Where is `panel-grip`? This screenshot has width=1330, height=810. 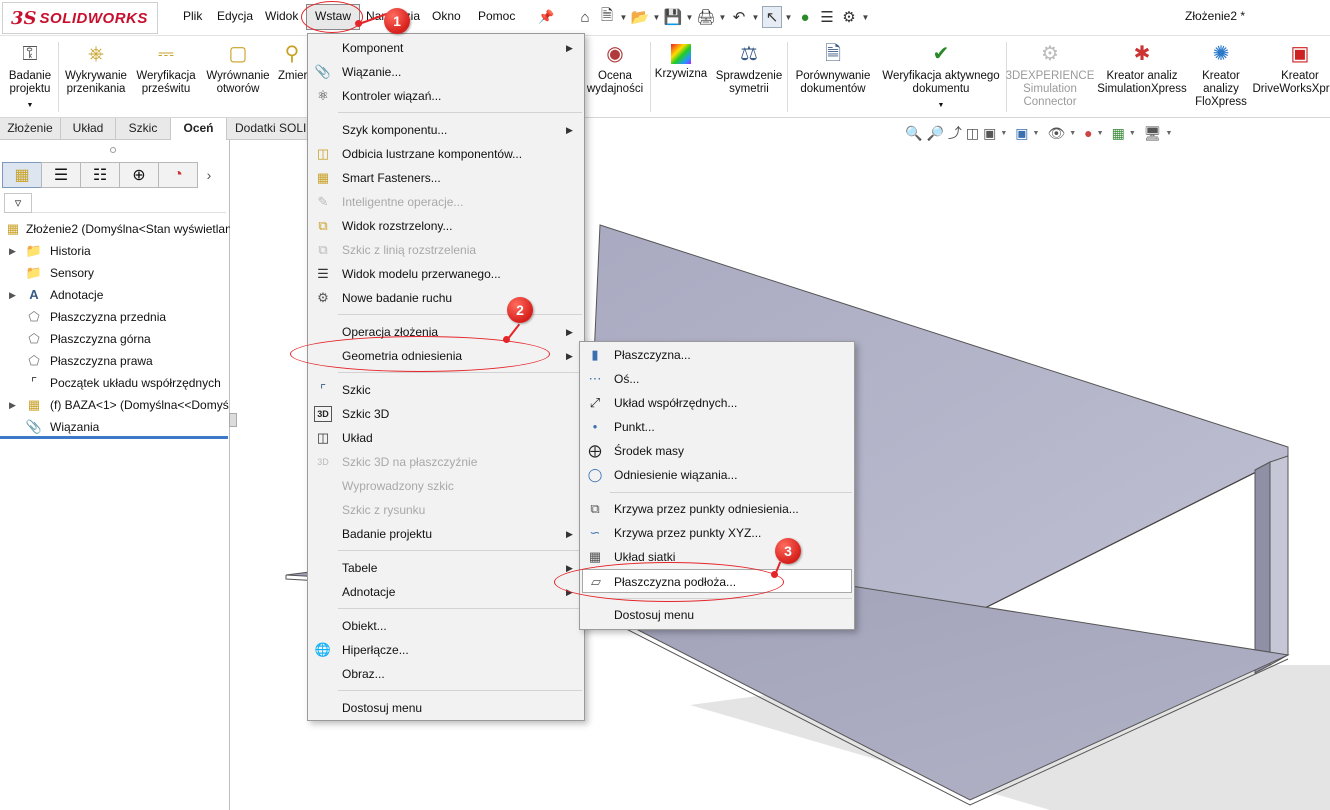 panel-grip is located at coordinates (113, 150).